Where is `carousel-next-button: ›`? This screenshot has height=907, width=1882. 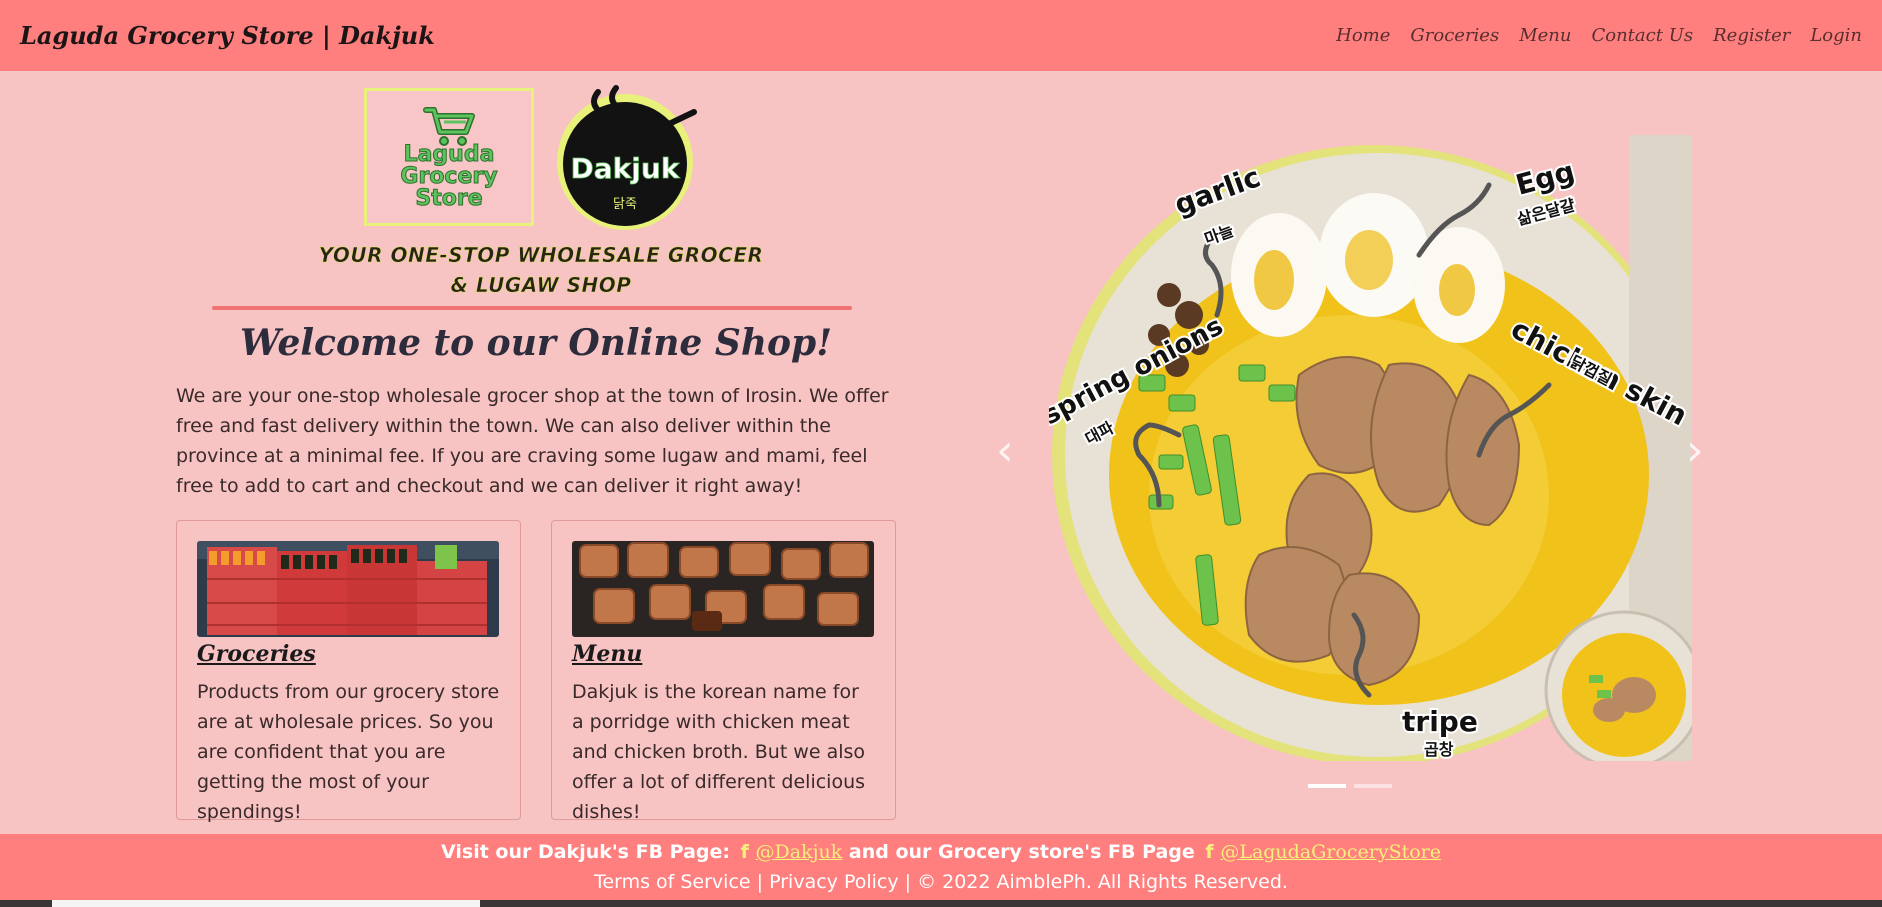 carousel-next-button: › is located at coordinates (1695, 450).